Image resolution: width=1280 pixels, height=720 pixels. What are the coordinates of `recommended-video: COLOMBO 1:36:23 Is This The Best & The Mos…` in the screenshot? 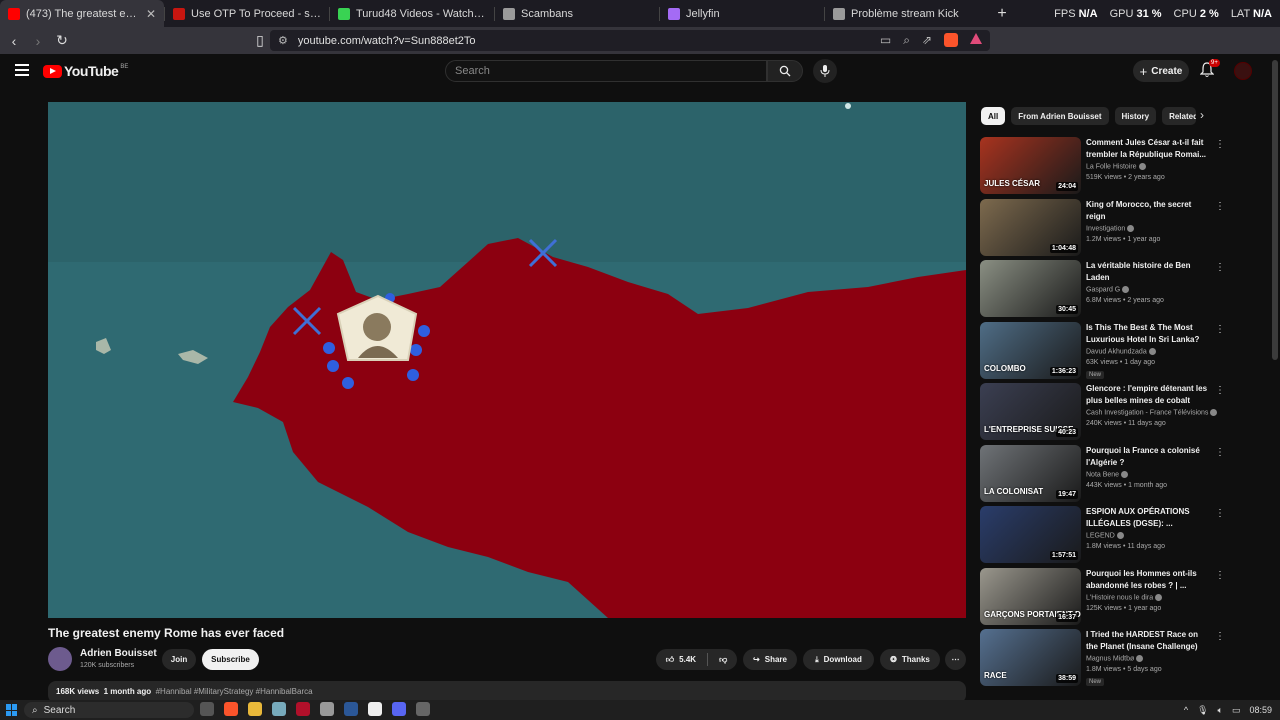 It's located at (1102, 350).